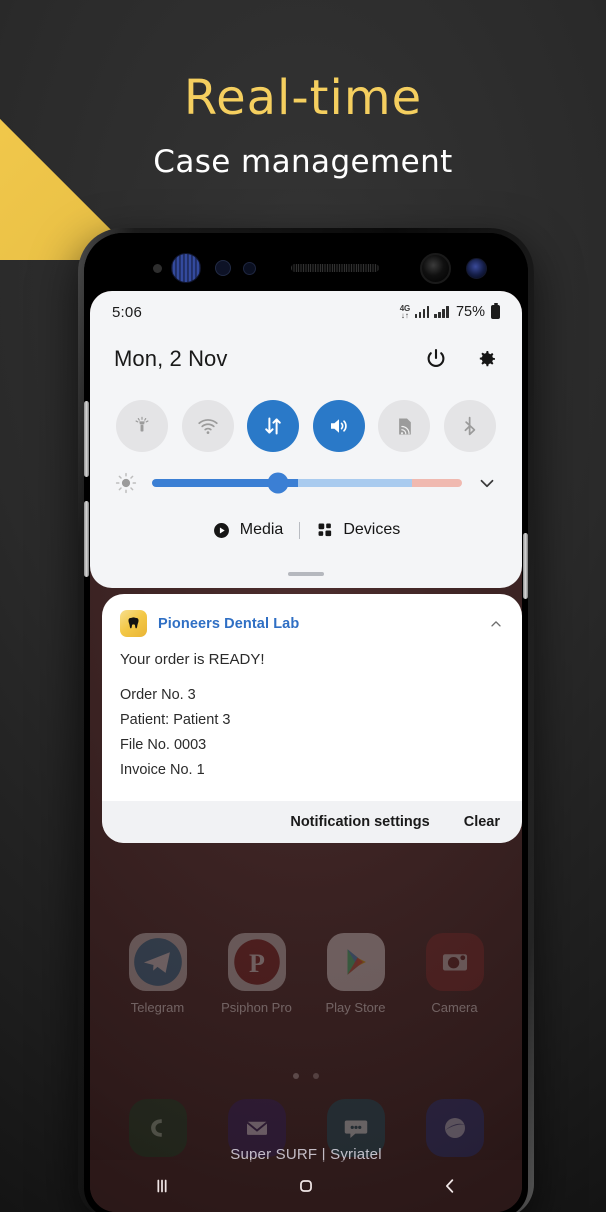  I want to click on notification-app-name: Pioneers Dental Lab, so click(229, 623).